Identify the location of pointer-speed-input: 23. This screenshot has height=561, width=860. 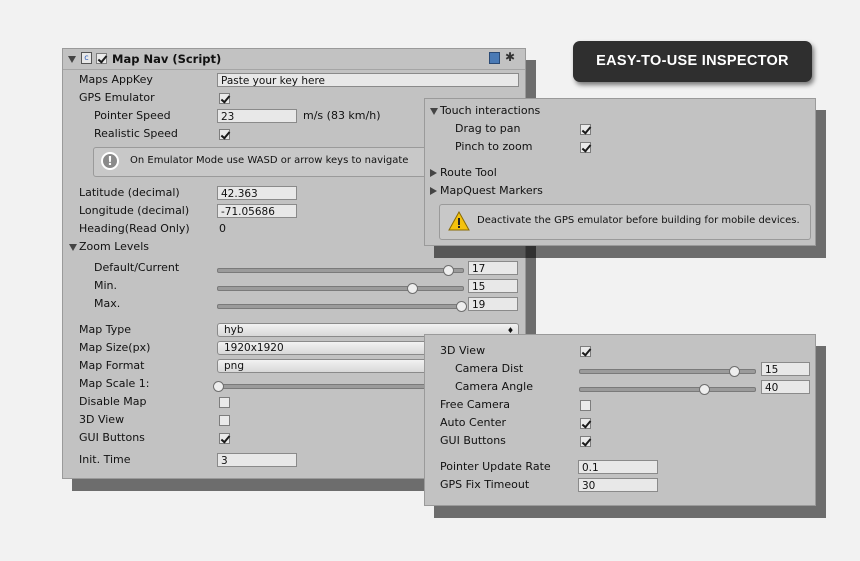
(257, 116).